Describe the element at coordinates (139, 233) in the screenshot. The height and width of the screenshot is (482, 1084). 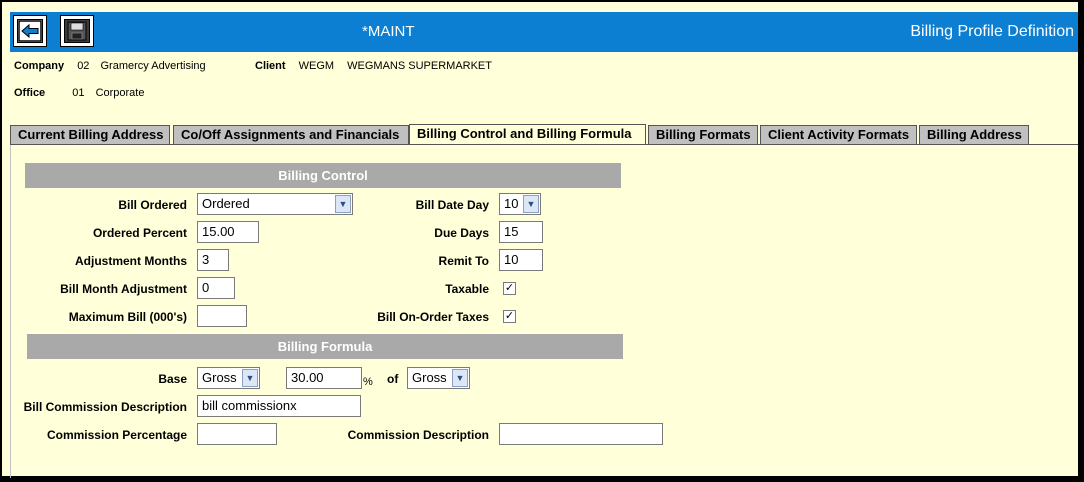
I see `ordered-percent-label: Ordered Percent` at that location.